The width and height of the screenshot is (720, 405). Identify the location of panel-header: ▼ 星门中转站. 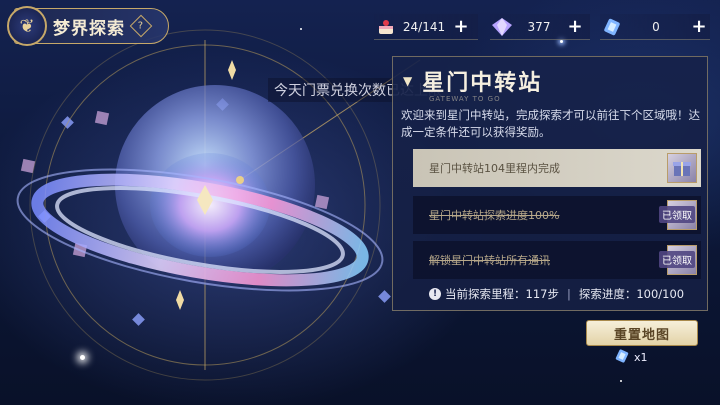
(472, 81).